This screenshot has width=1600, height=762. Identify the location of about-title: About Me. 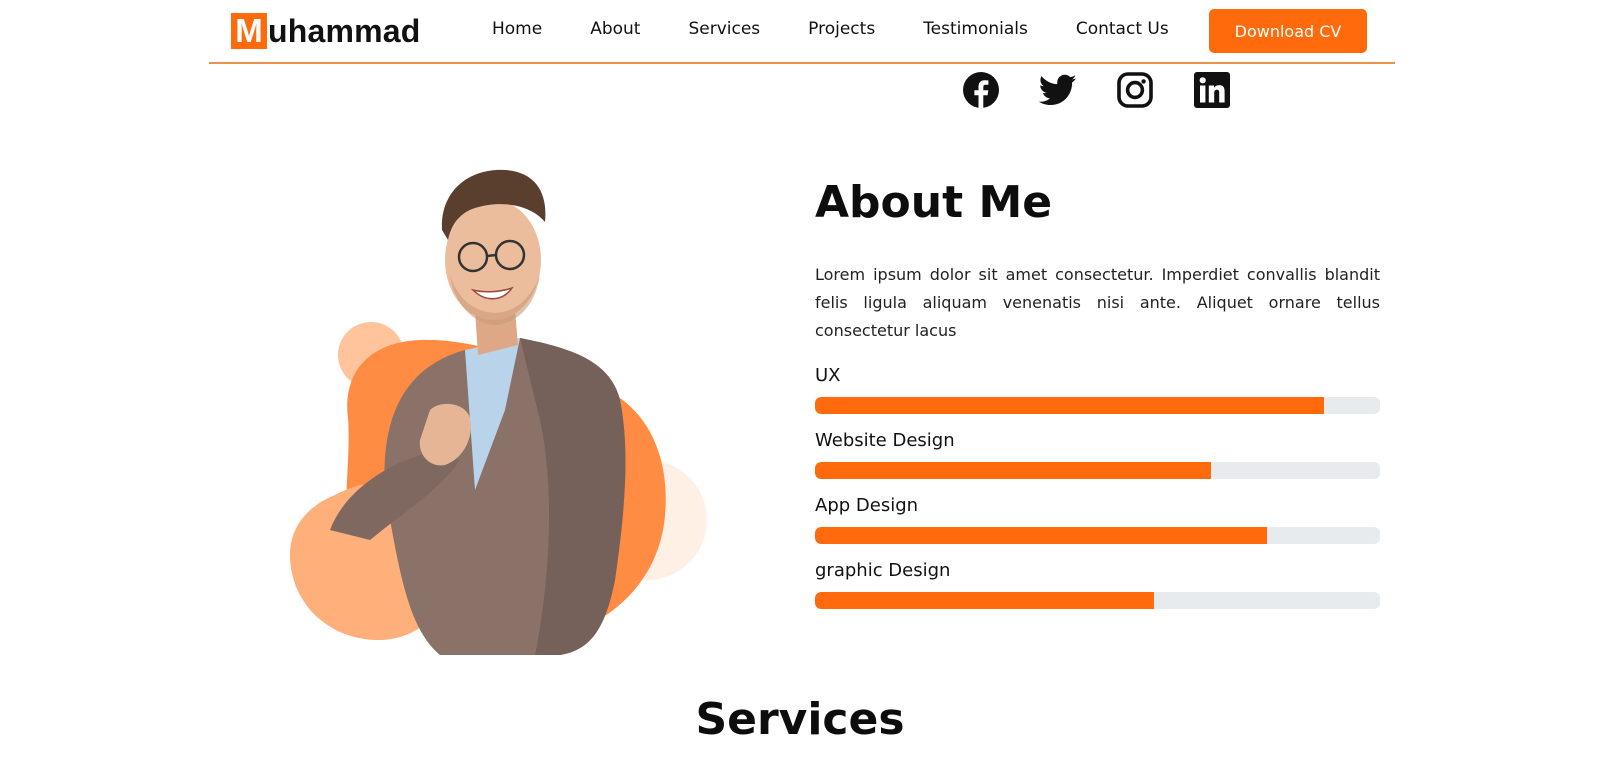
(934, 202).